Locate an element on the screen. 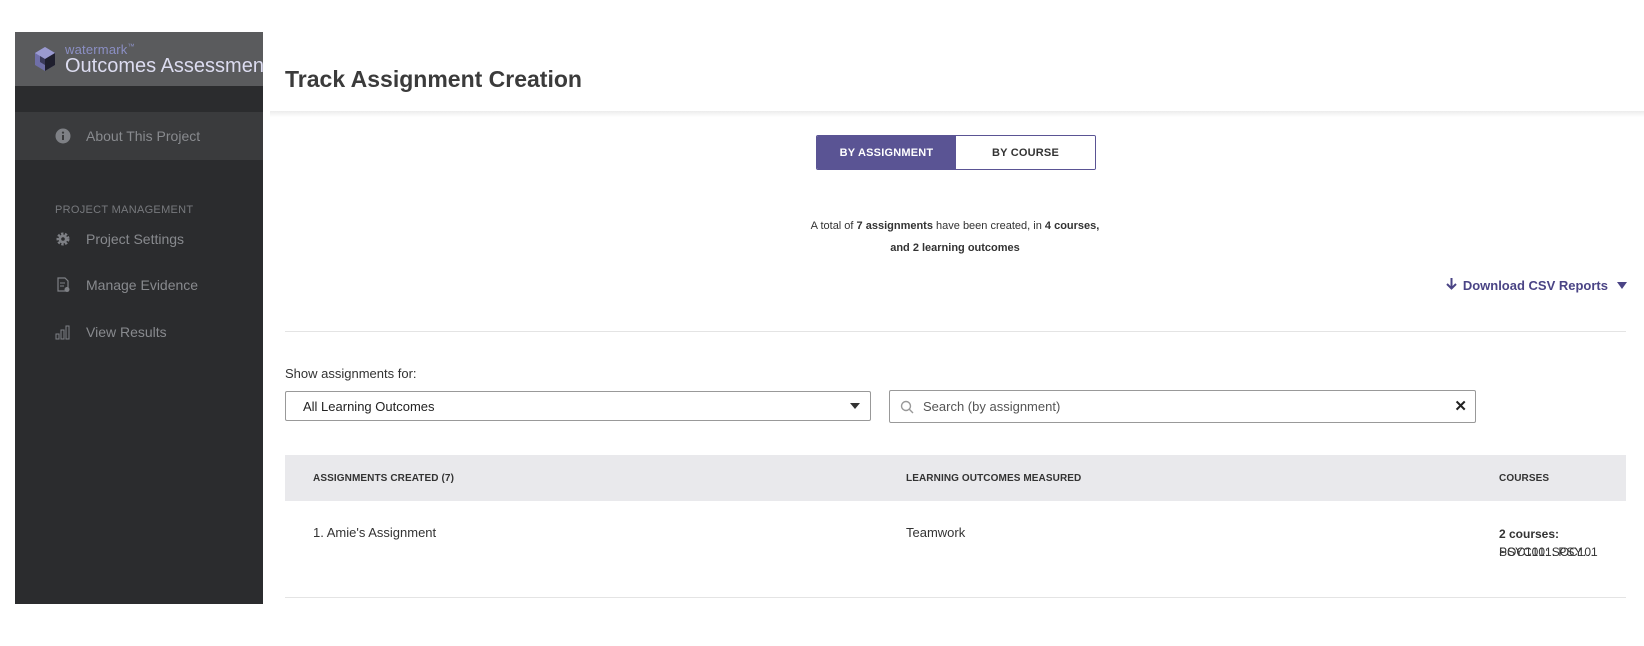 The height and width of the screenshot is (646, 1644). column-header-outcomes: LEARNING OUTCOMES MEASURED is located at coordinates (993, 478).